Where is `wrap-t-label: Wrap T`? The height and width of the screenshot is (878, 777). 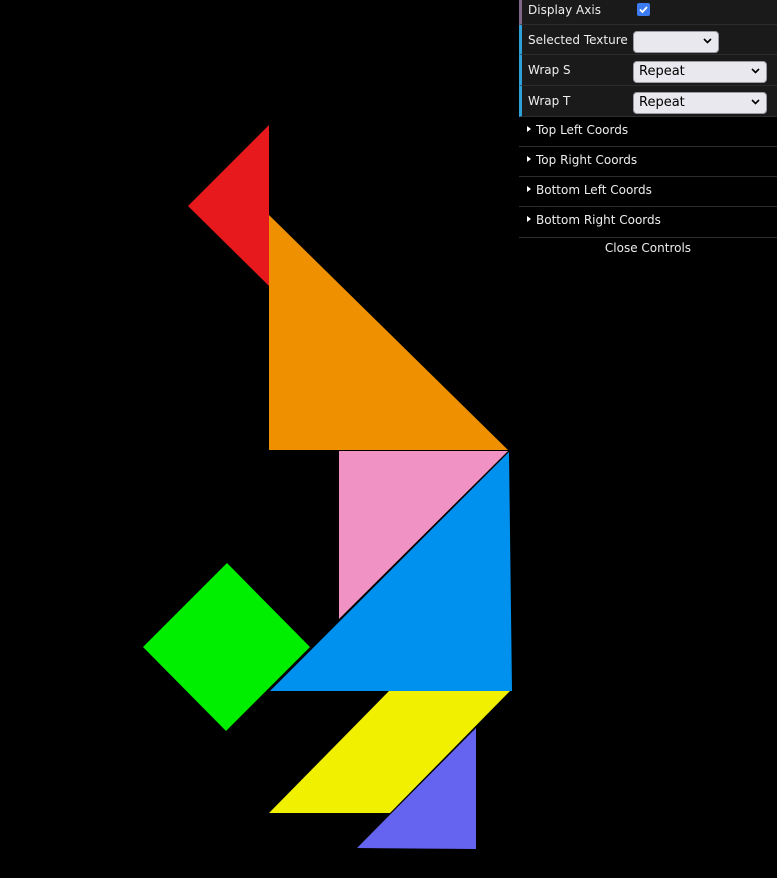 wrap-t-label: Wrap T is located at coordinates (549, 101).